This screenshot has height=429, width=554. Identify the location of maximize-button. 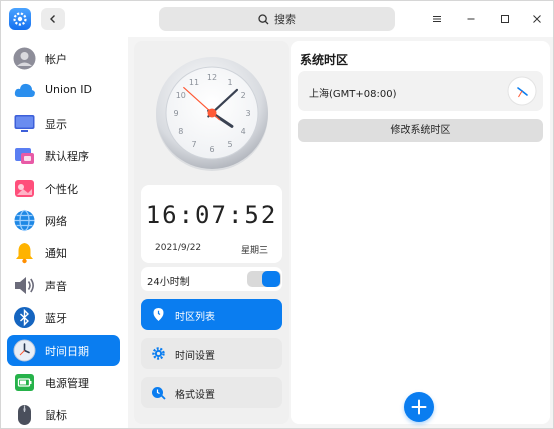
(505, 19).